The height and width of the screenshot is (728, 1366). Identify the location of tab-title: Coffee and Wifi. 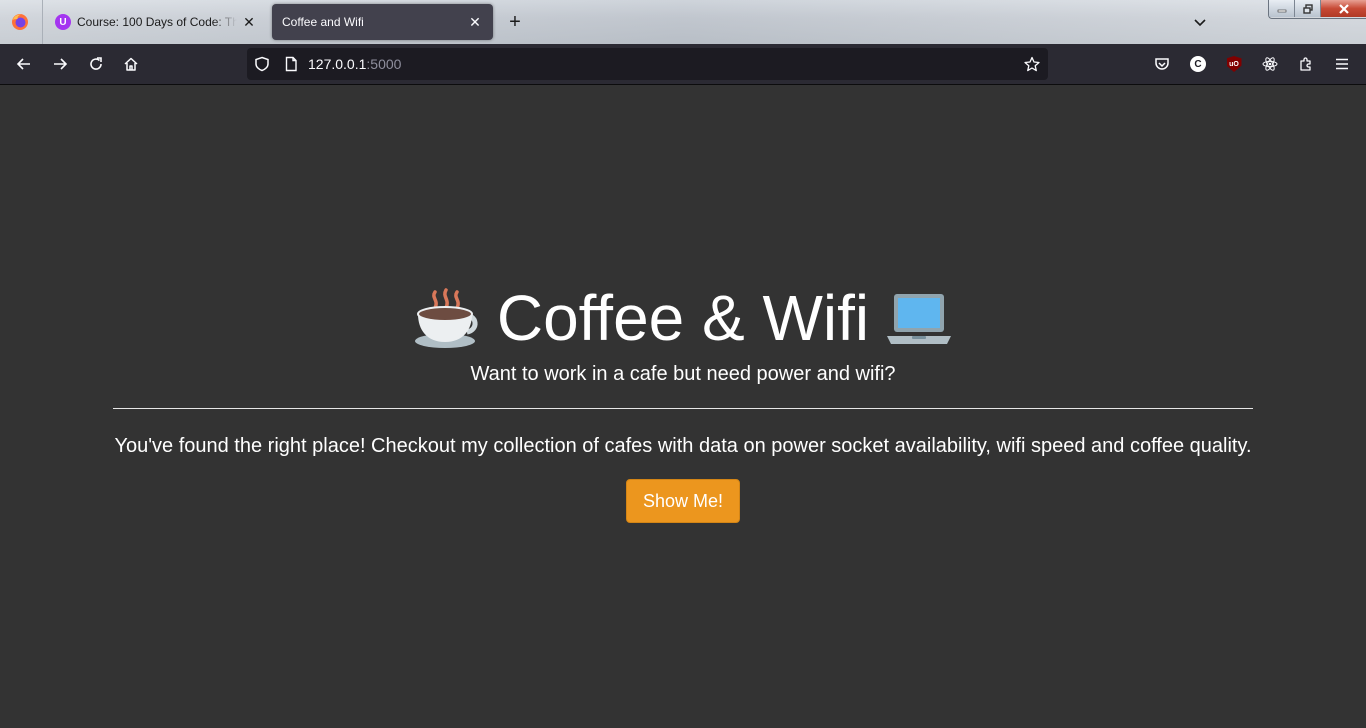
(323, 22).